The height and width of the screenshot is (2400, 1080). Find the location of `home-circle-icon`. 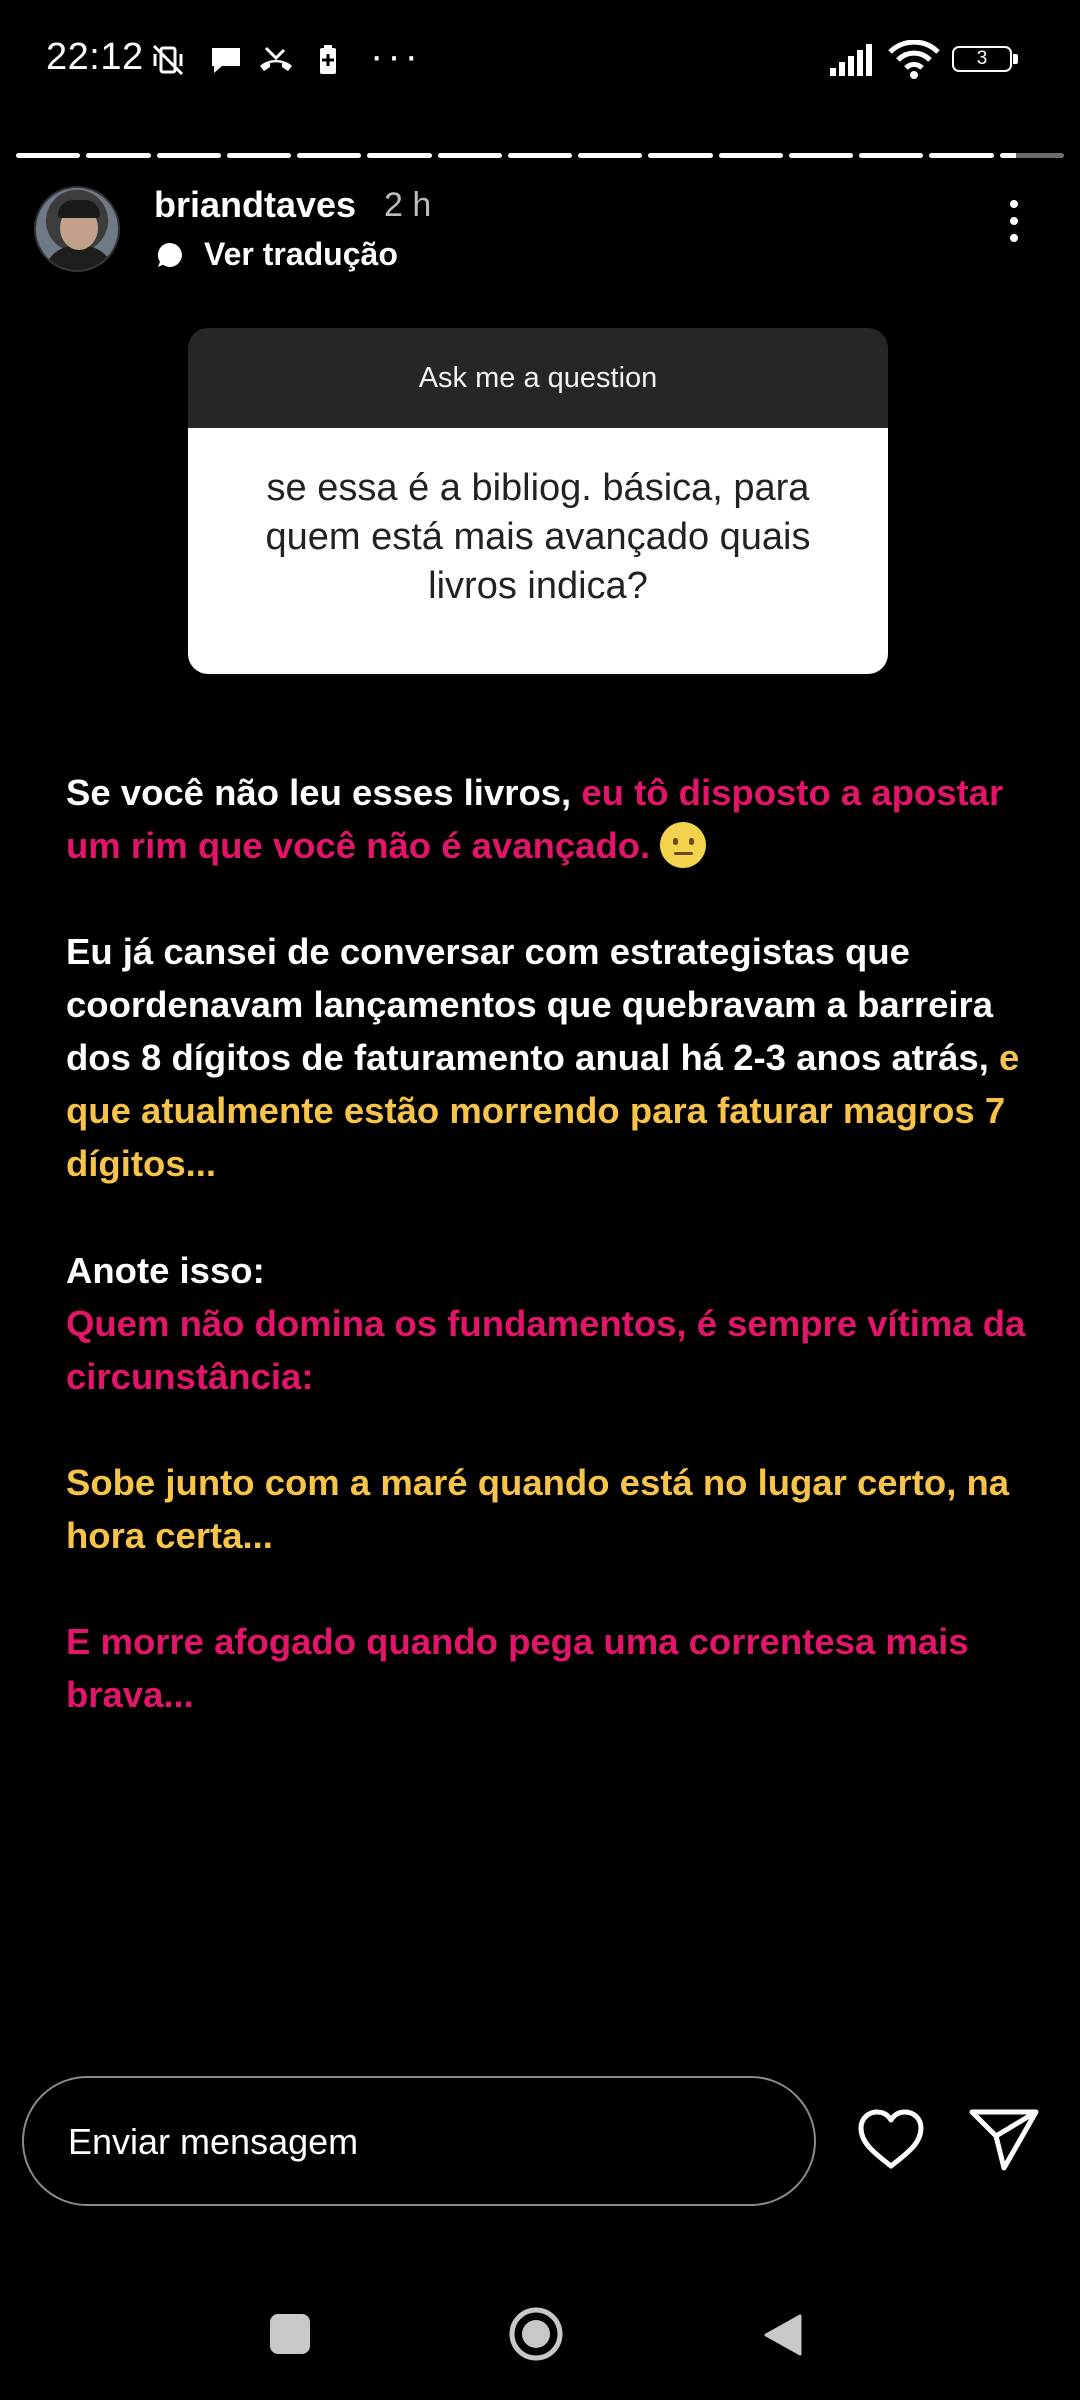

home-circle-icon is located at coordinates (536, 2334).